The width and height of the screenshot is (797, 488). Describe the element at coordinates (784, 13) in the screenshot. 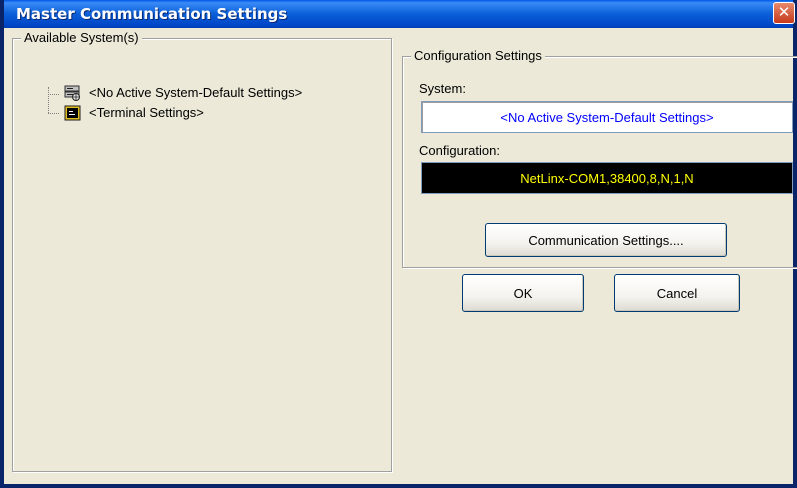

I see `close-button: ✕` at that location.